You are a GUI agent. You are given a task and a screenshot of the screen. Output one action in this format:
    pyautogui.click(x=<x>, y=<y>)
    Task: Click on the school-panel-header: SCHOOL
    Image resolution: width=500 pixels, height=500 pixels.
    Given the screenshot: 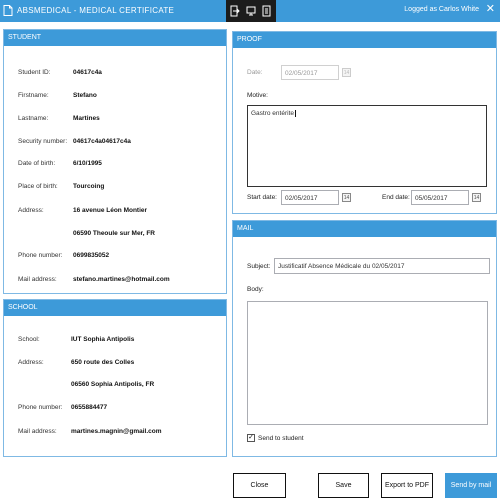 What is the action you would take?
    pyautogui.click(x=115, y=308)
    